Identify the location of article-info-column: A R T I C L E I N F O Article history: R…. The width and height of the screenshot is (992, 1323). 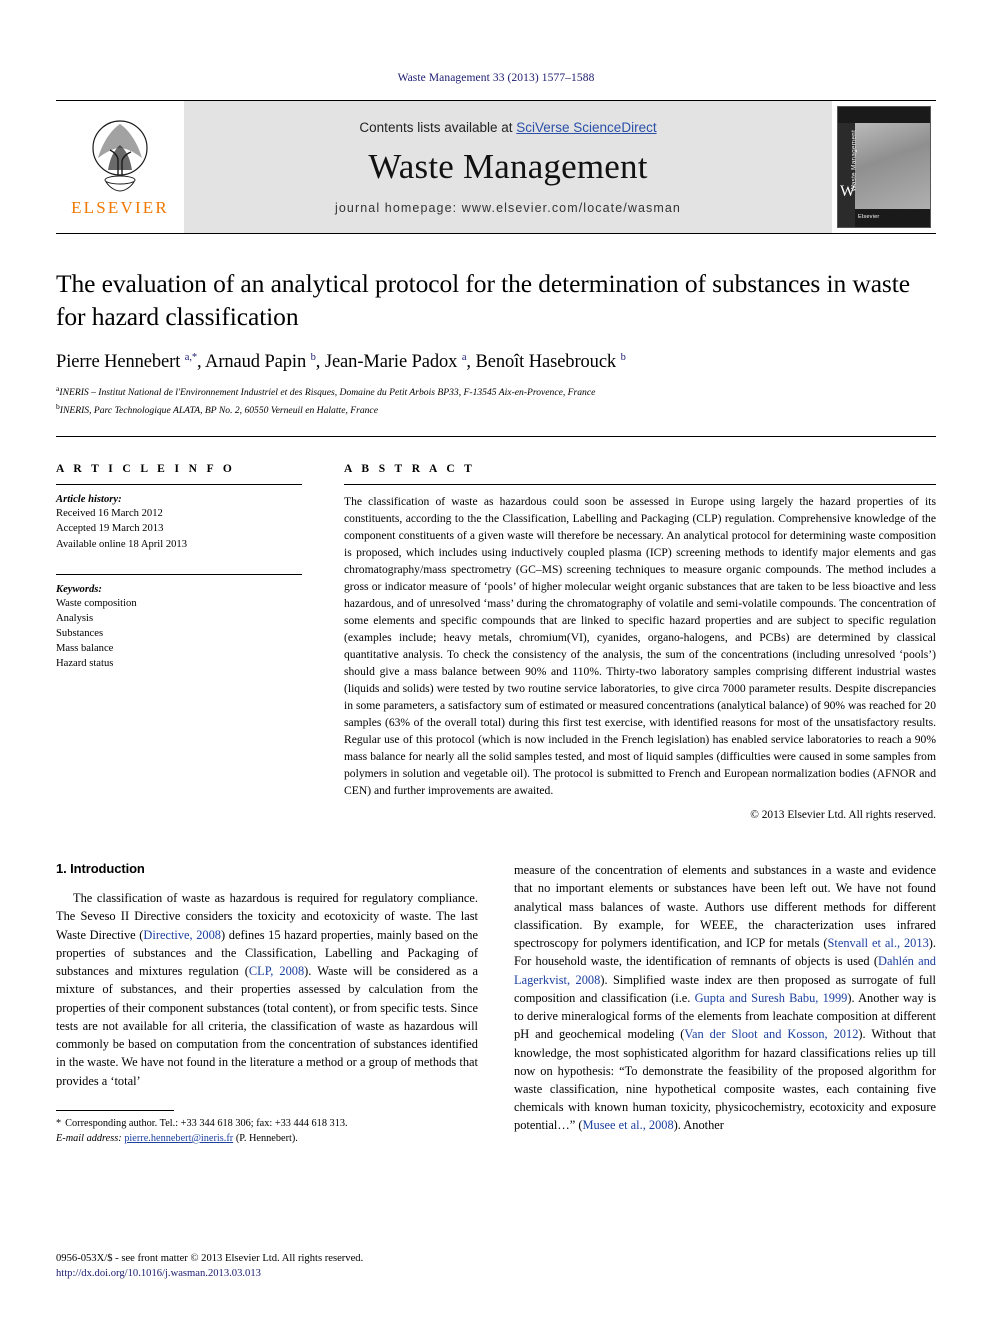
(179, 642).